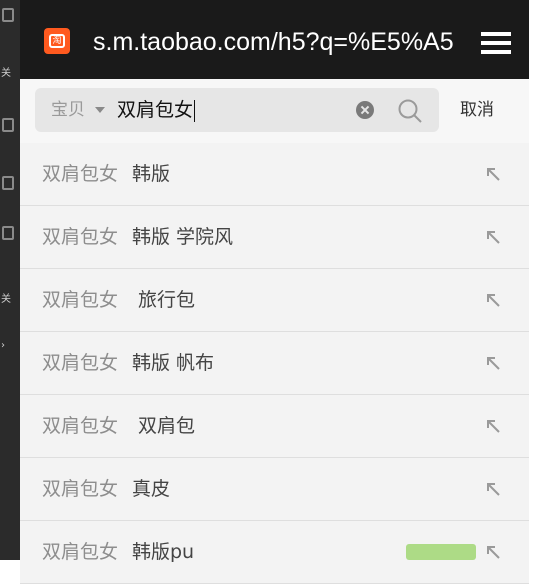  I want to click on search-header: 宝贝 双肩包女 取消, so click(274, 111).